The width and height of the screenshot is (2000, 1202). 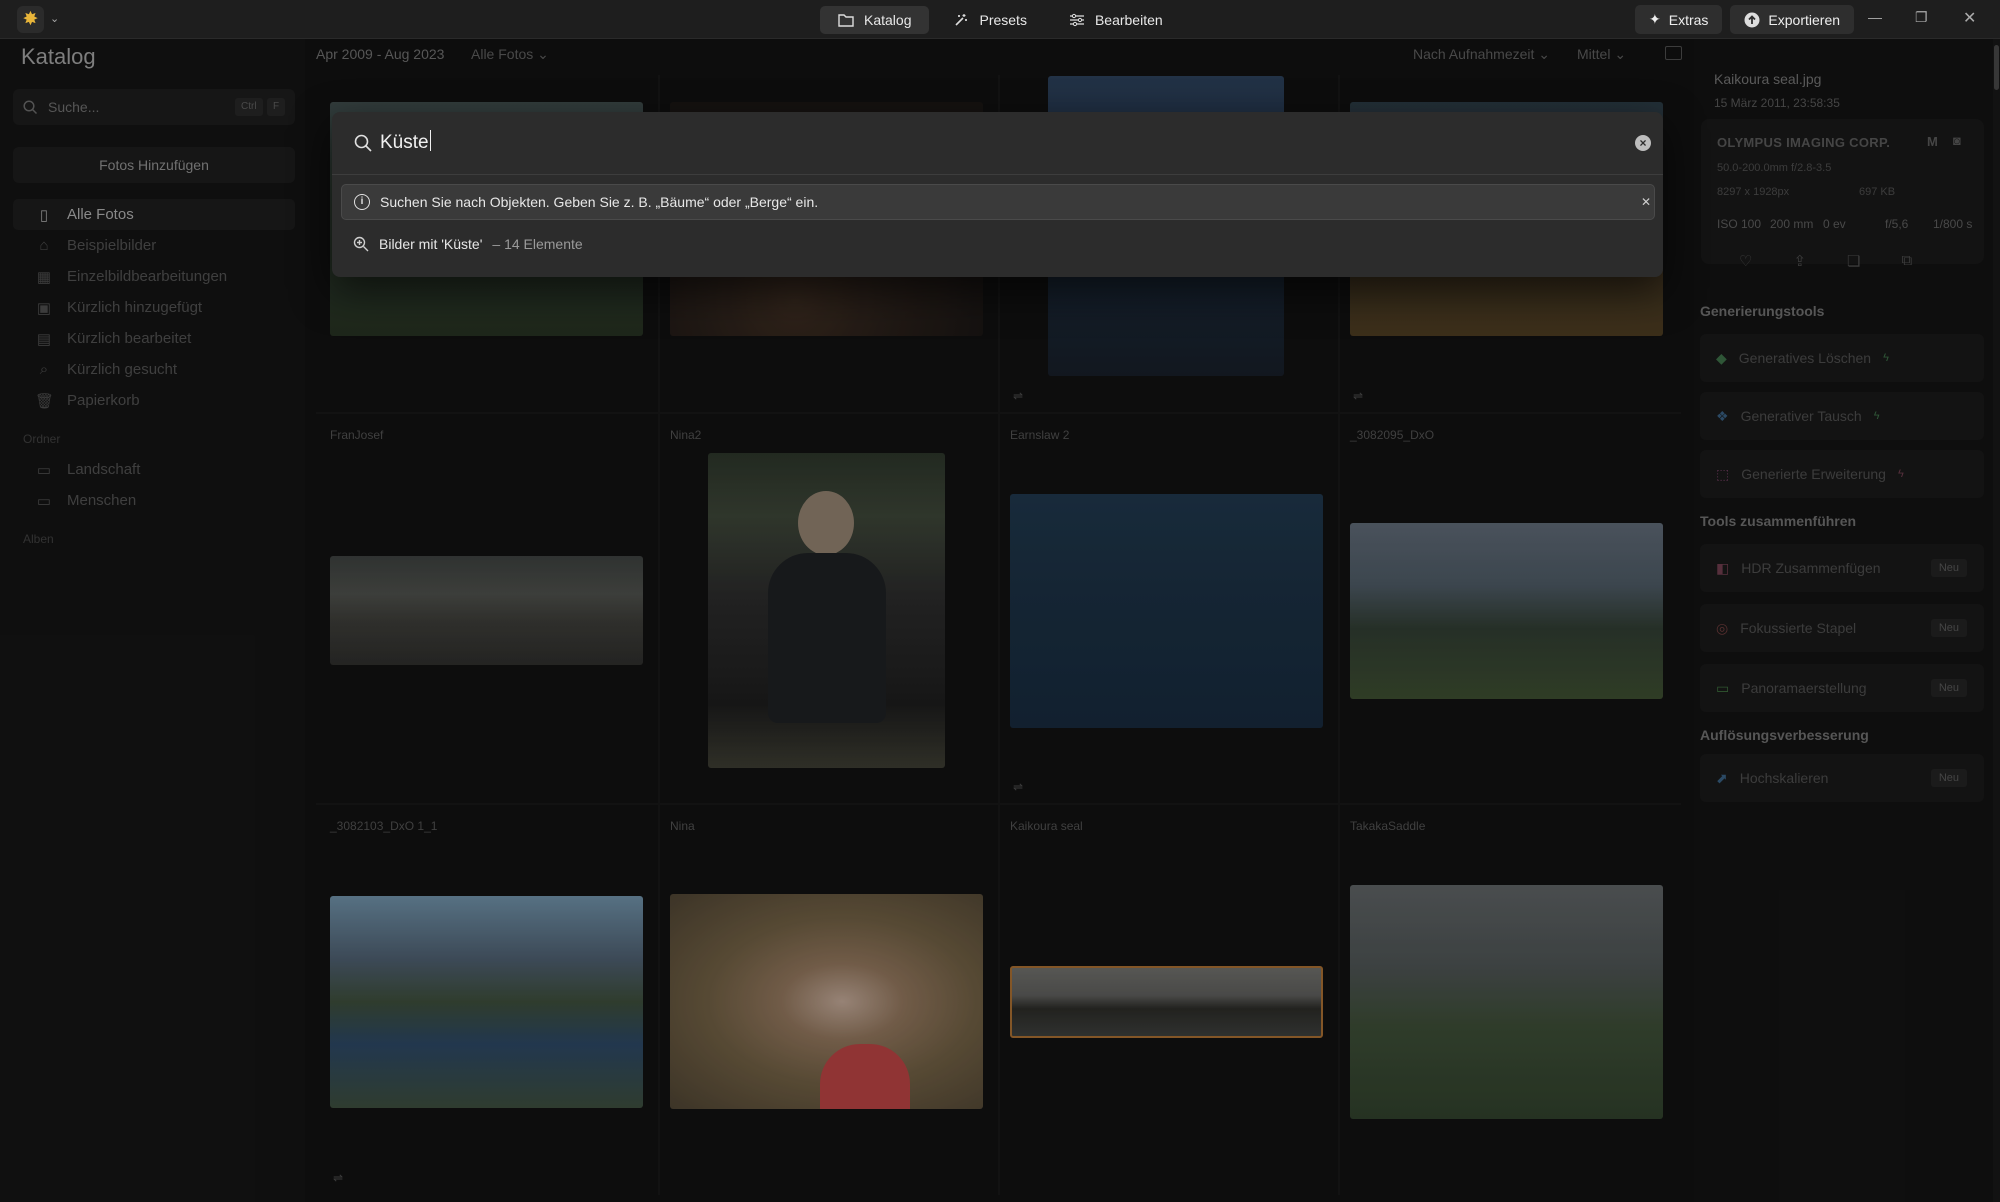 What do you see at coordinates (961, 20) in the screenshot?
I see `magic-wand-icon` at bounding box center [961, 20].